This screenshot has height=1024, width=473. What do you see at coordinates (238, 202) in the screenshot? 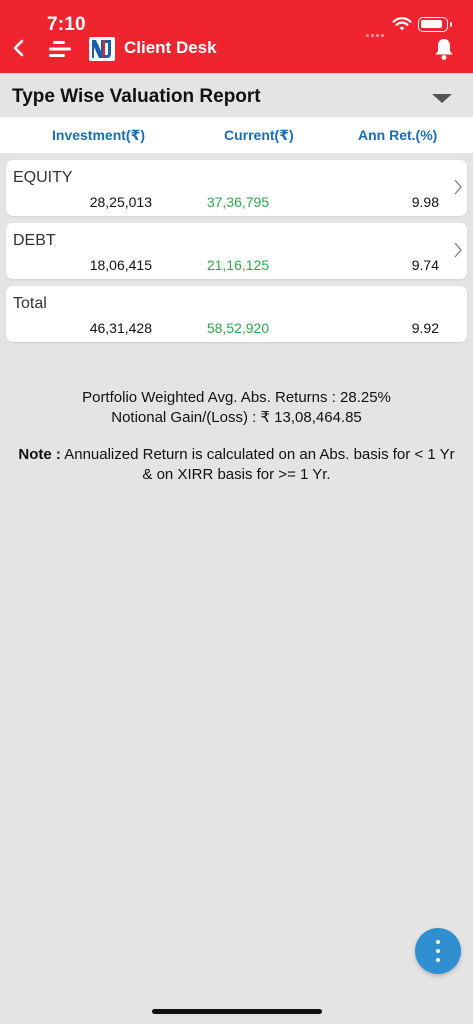
I see `row-current-value: 37,36,795` at bounding box center [238, 202].